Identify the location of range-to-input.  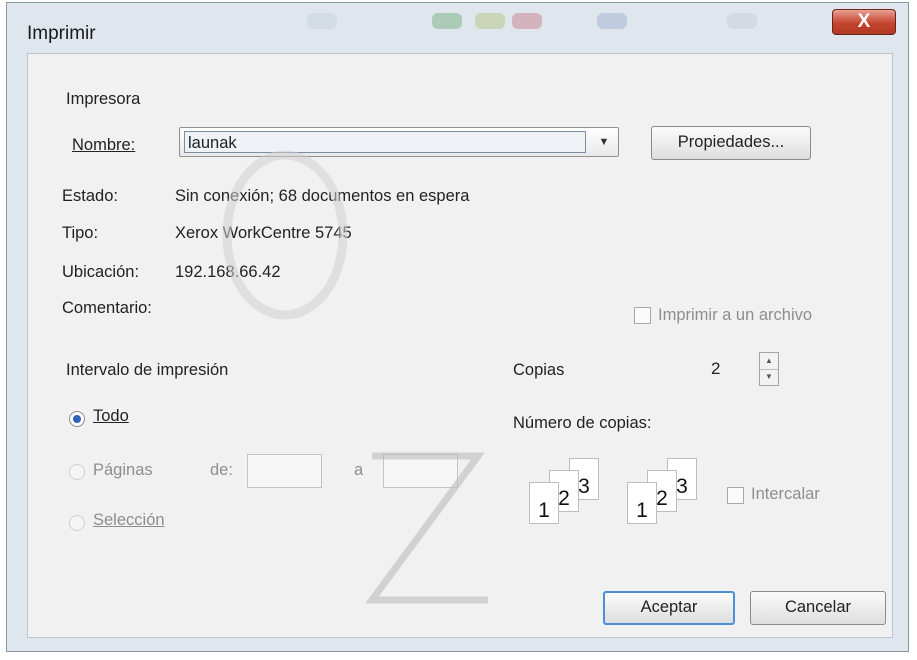
(420, 471).